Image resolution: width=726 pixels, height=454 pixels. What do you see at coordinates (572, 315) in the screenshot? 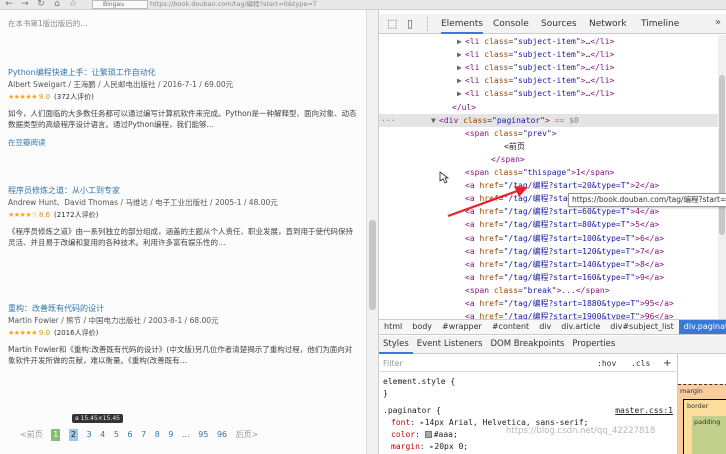
I see `dom-attr-value: "/tag/编程?start=1900&type=T"` at bounding box center [572, 315].